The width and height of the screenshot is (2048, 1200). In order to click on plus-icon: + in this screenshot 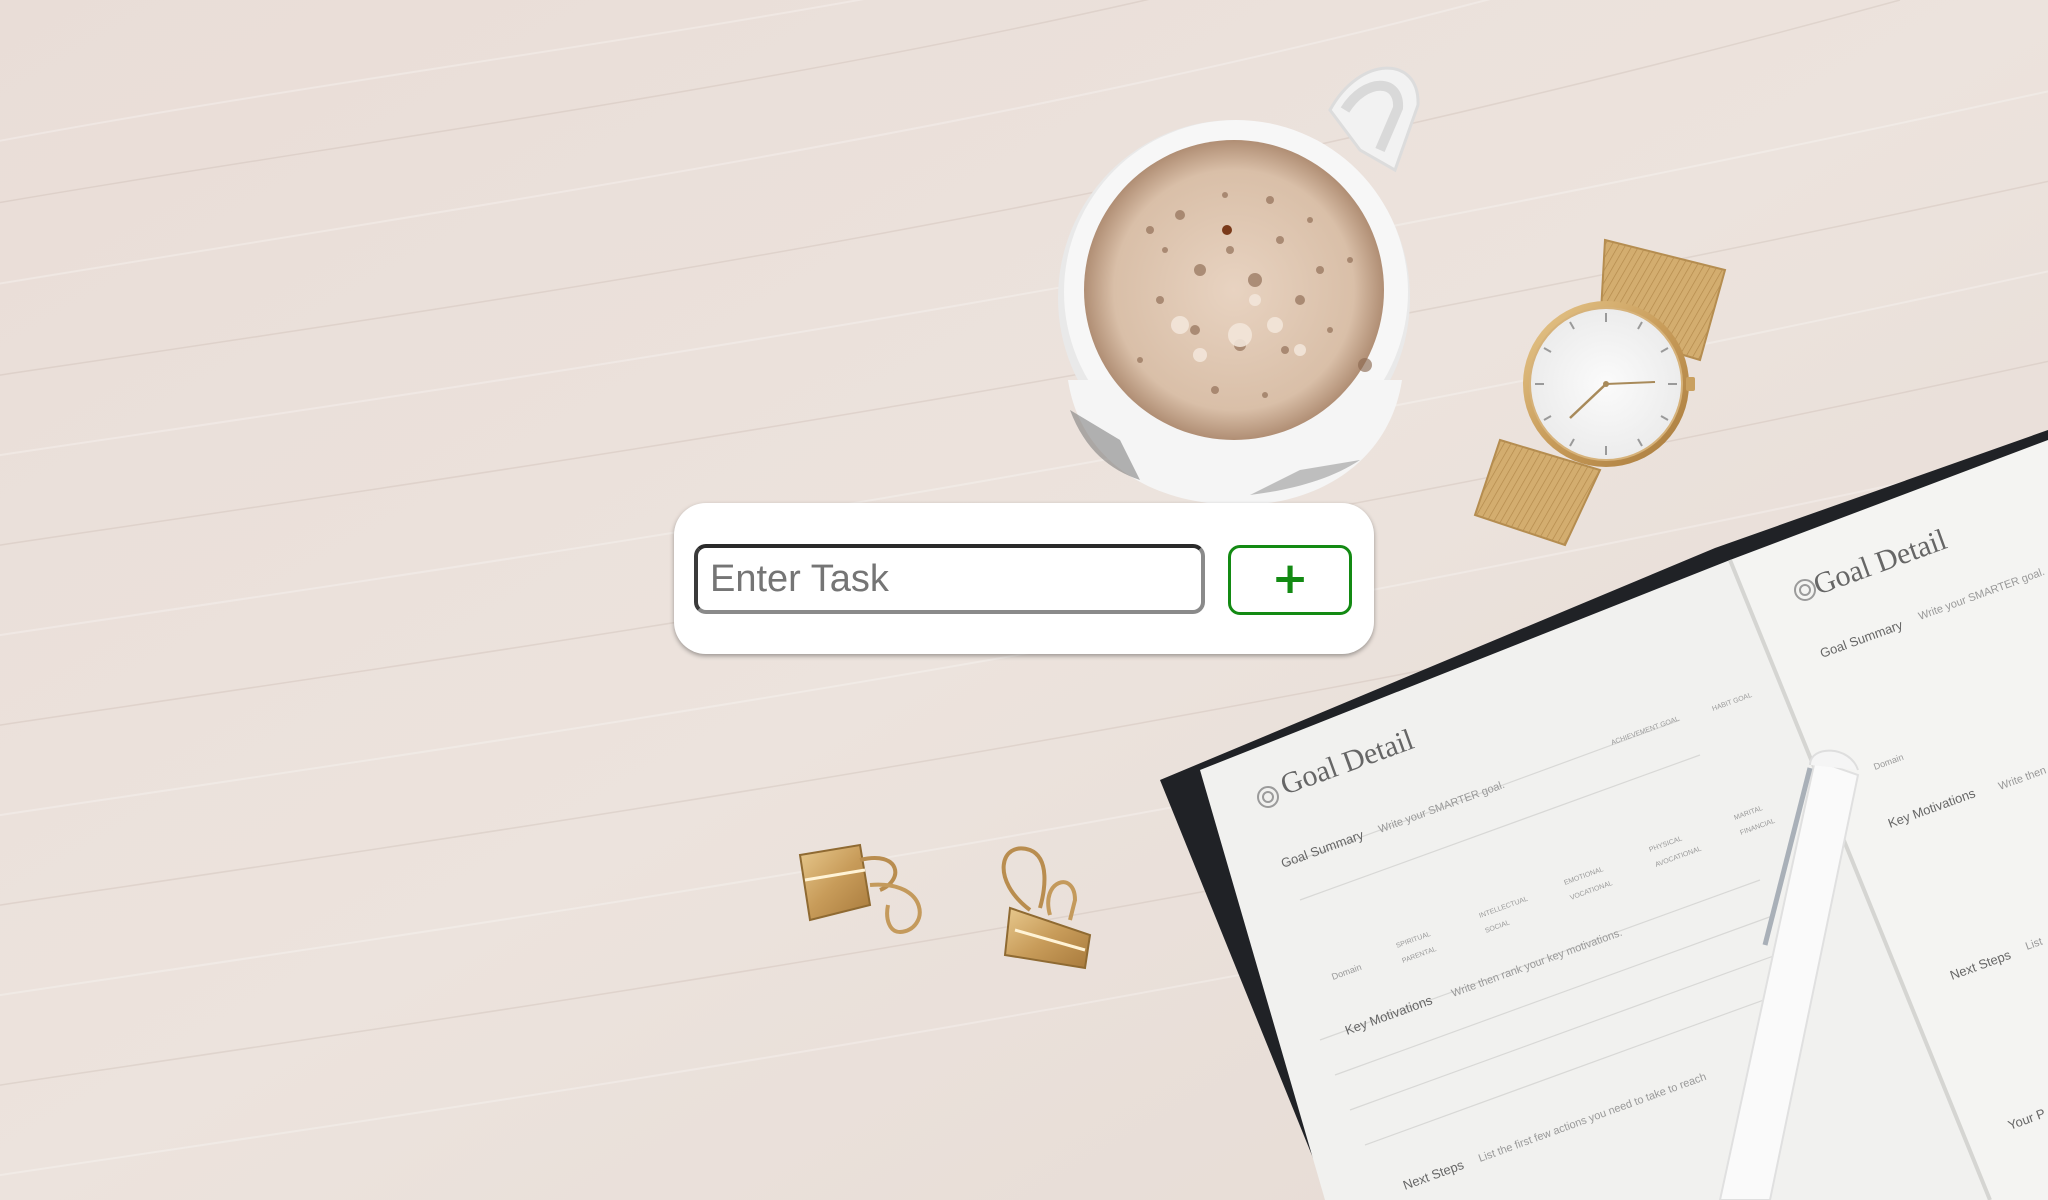, I will do `click(1290, 578)`.